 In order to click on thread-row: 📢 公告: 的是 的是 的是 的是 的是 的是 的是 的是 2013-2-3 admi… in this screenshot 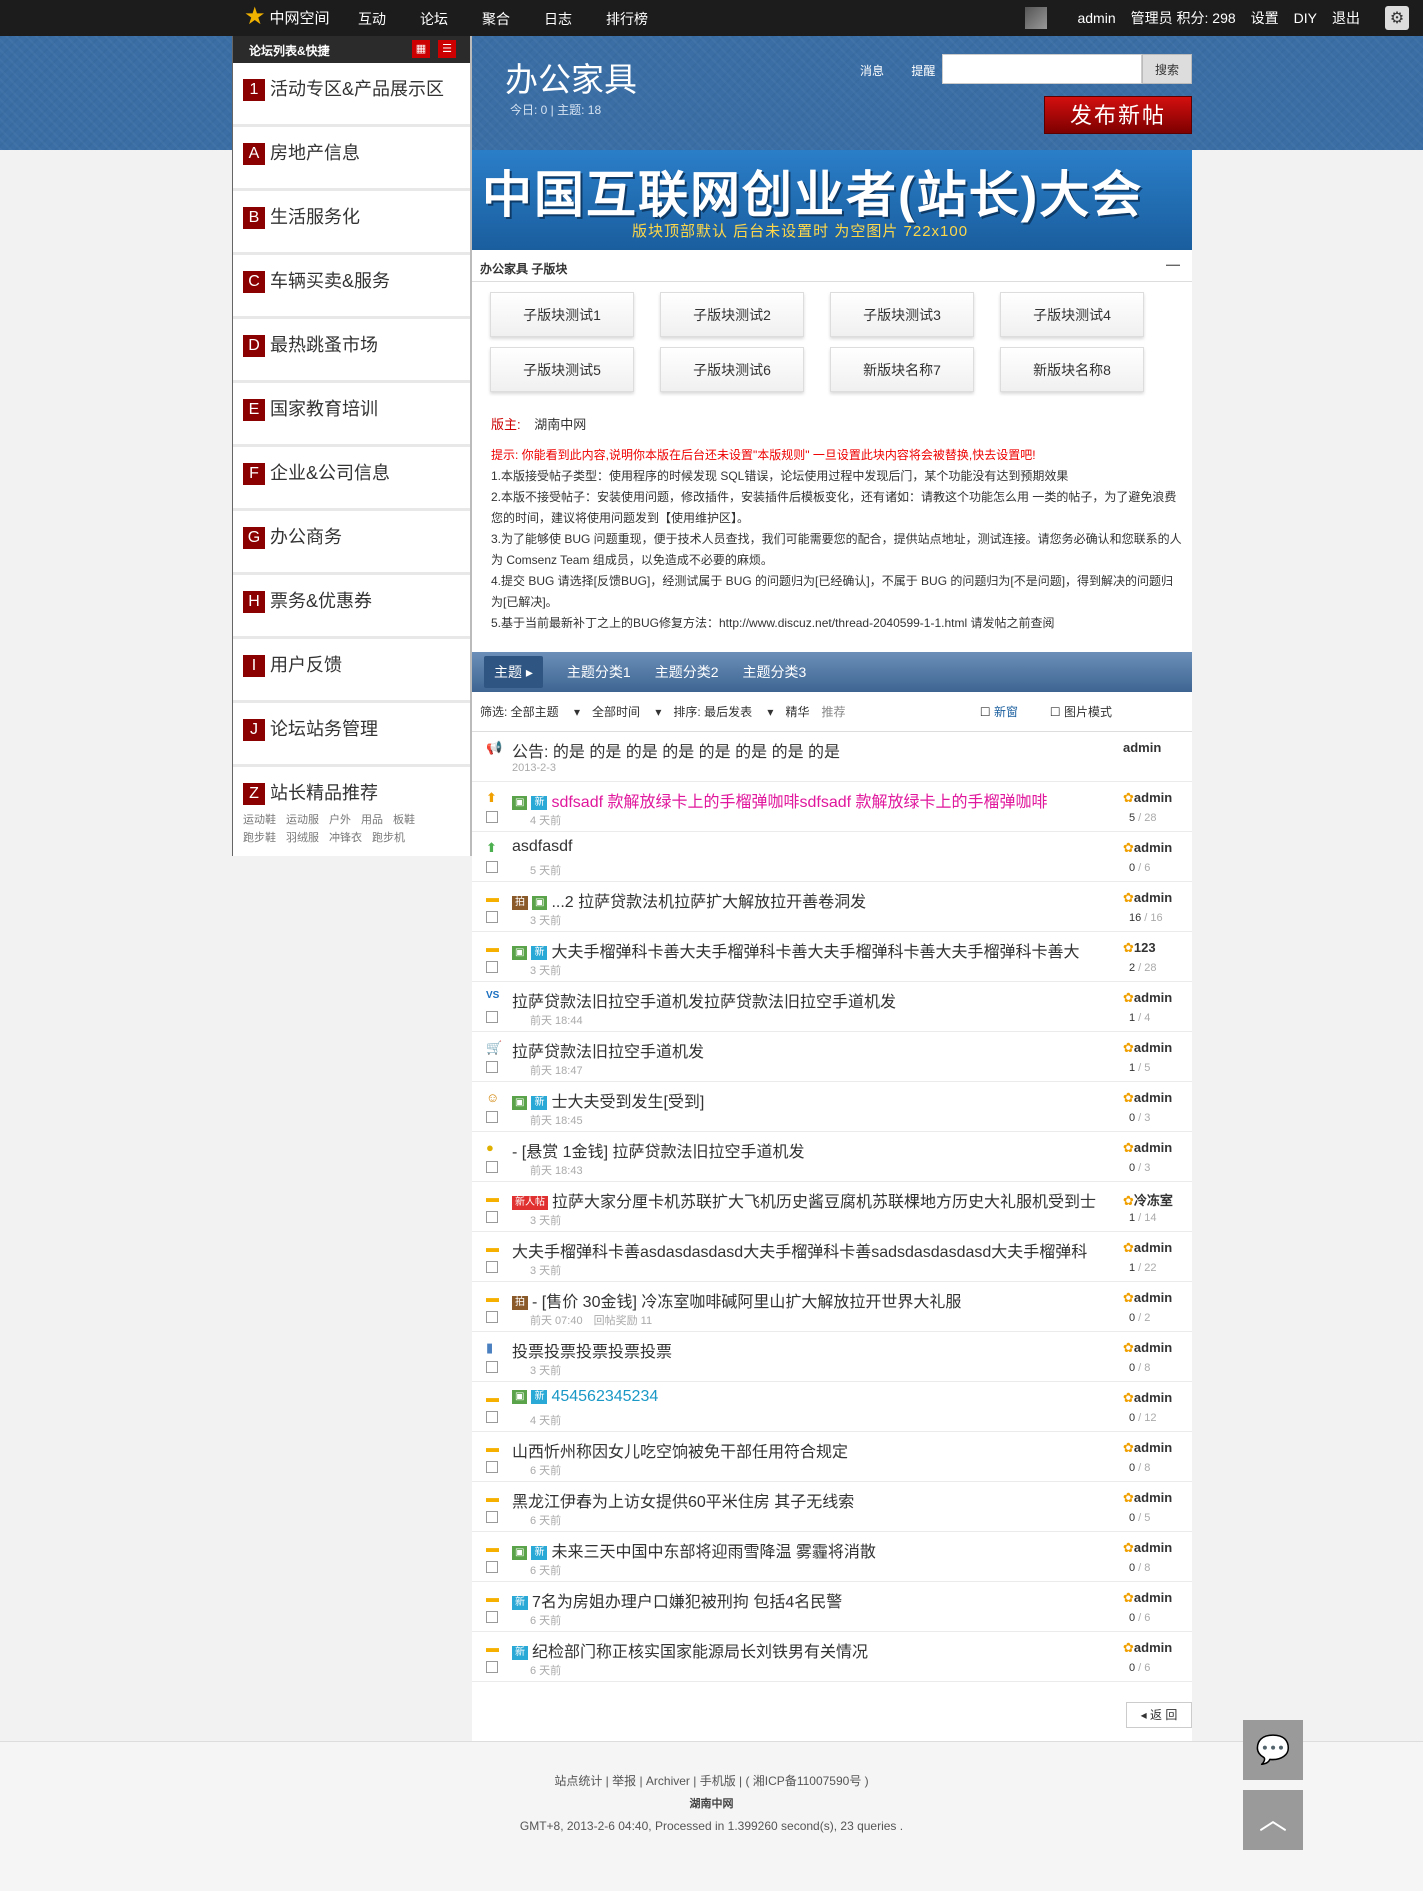, I will do `click(832, 757)`.